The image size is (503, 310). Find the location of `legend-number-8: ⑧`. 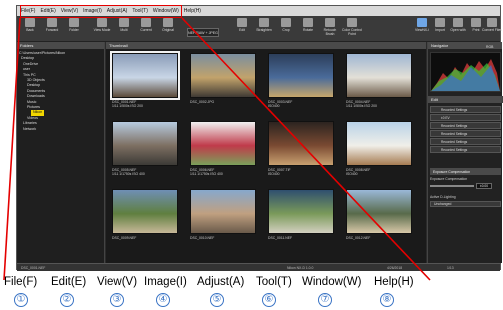

legend-number-8: ⑧ is located at coordinates (387, 300).